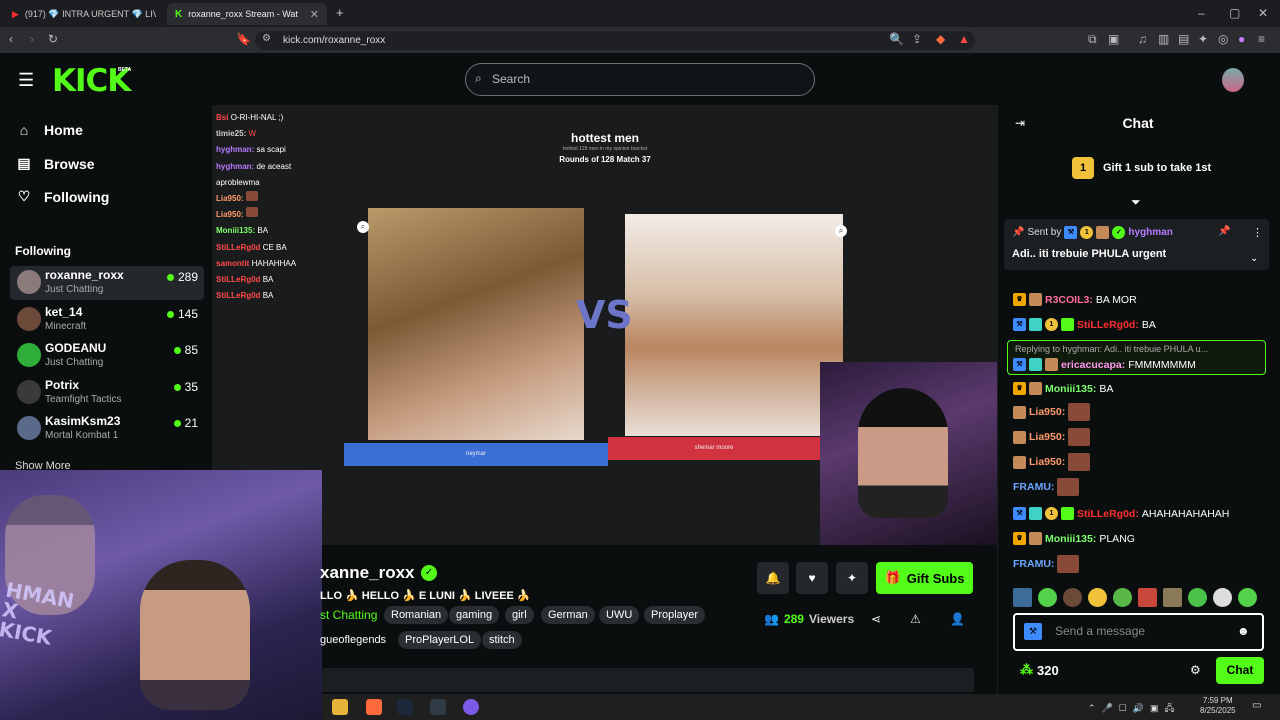 This screenshot has width=1280, height=720. Describe the element at coordinates (55, 163) in the screenshot. I see `nav-browse: ▤ Browse` at that location.